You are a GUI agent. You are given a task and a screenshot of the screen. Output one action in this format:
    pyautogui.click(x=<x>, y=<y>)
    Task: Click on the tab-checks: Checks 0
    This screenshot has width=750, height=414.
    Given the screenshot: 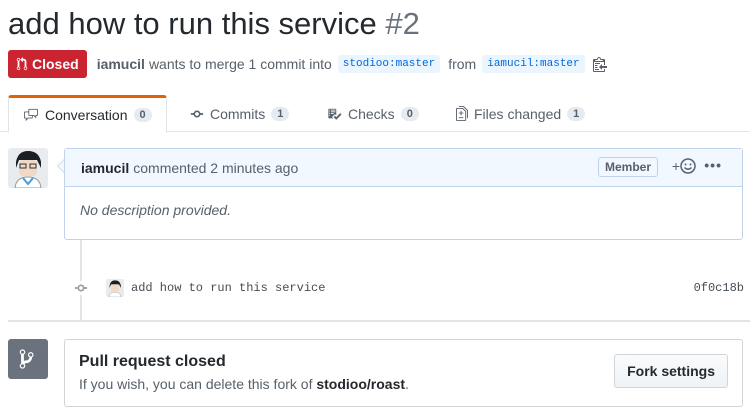 What is the action you would take?
    pyautogui.click(x=373, y=113)
    